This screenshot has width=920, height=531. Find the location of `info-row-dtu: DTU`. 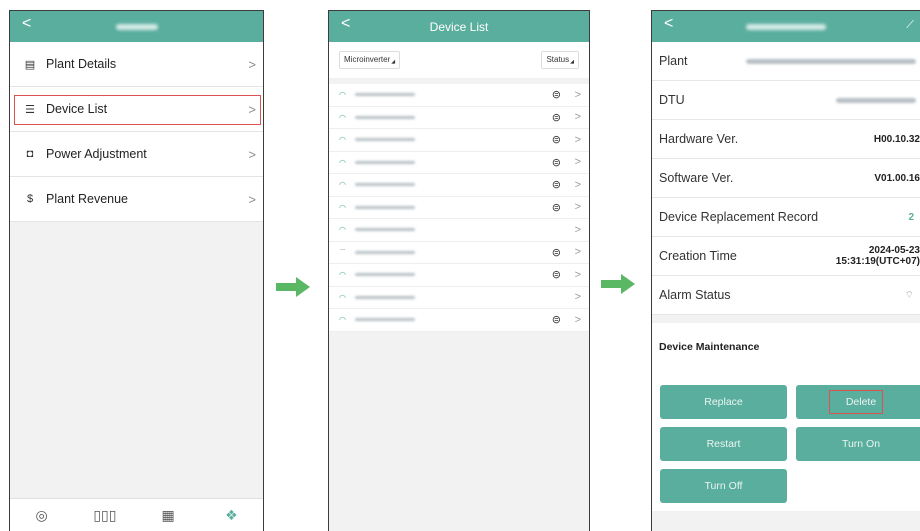

info-row-dtu: DTU is located at coordinates (786, 100).